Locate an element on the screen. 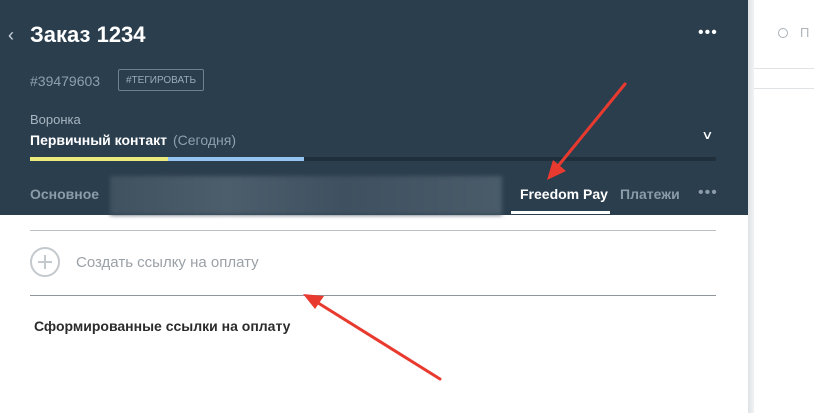 This screenshot has height=413, width=814. tab-bar: Основное Freedom Pay Платежи ••• is located at coordinates (374, 195).